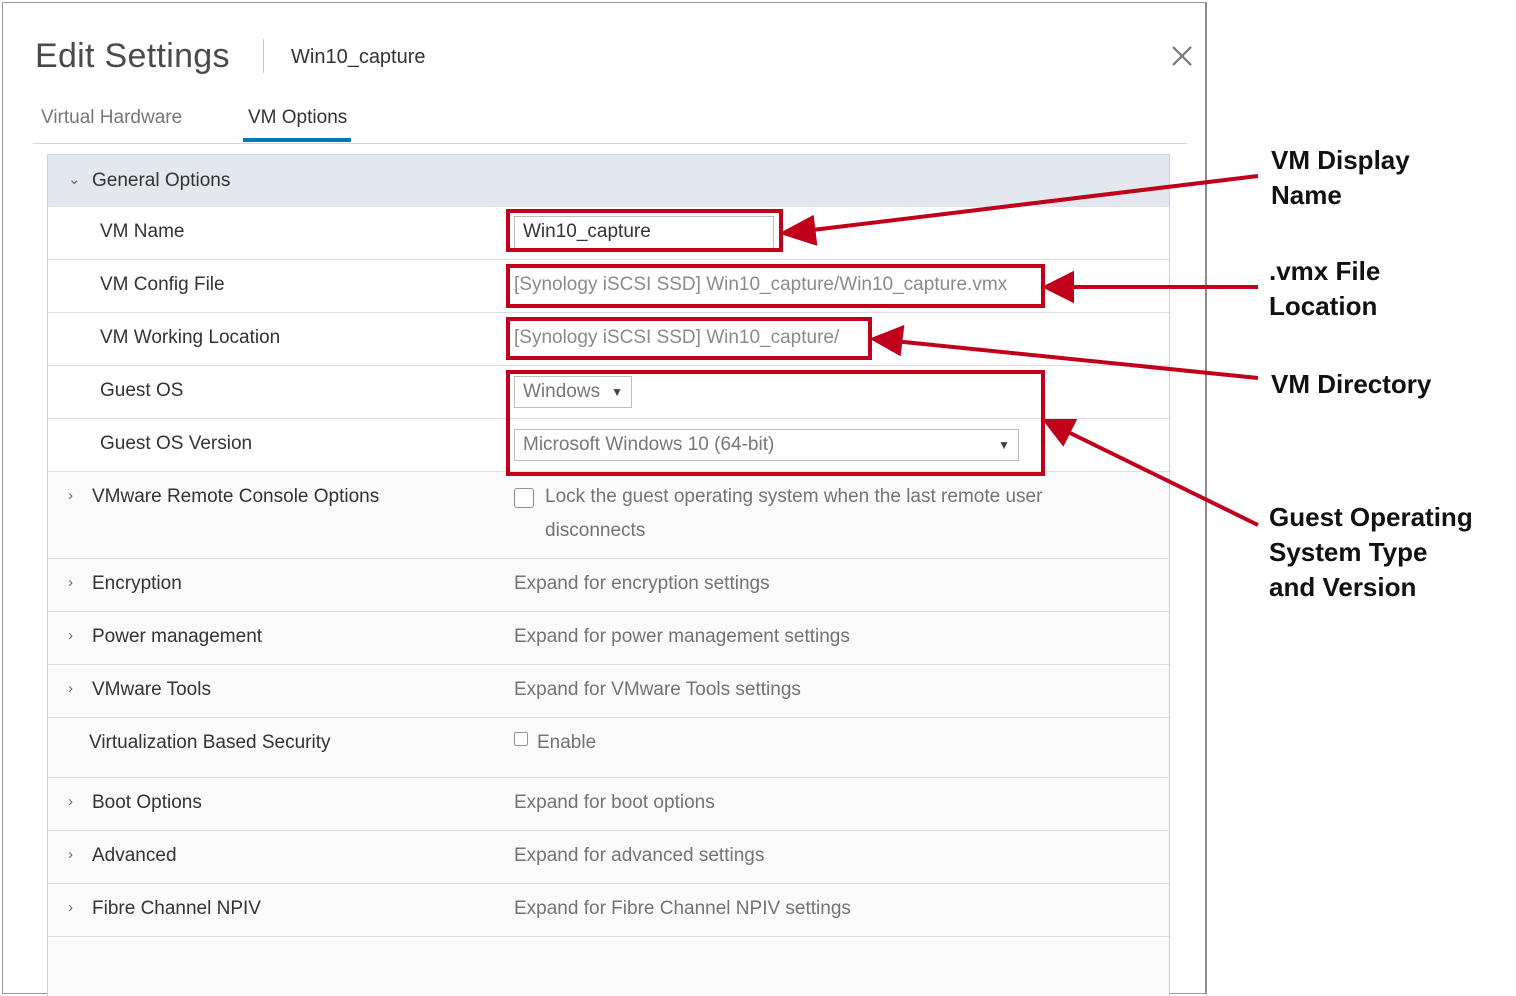  I want to click on vm-name-row: VM Name Win10_capture, so click(608, 233).